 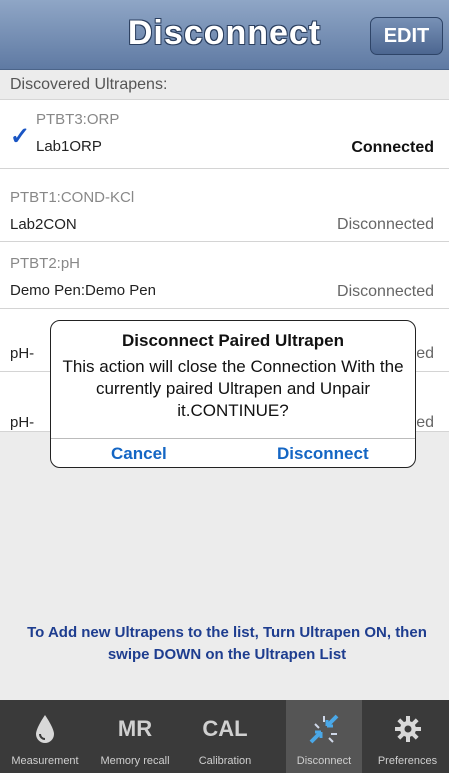 I want to click on dialog-title: Disconnect Paired Ultrapen, so click(x=232, y=340).